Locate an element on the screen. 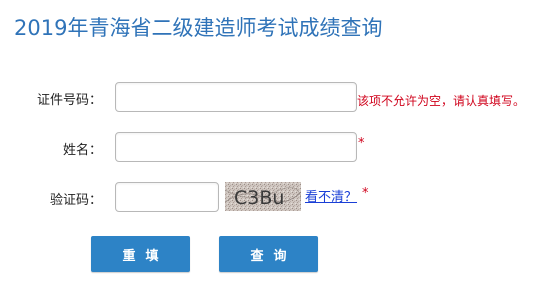 The height and width of the screenshot is (288, 560). captcha-row: 验证码： C3Bu 看不清？ * is located at coordinates (280, 198).